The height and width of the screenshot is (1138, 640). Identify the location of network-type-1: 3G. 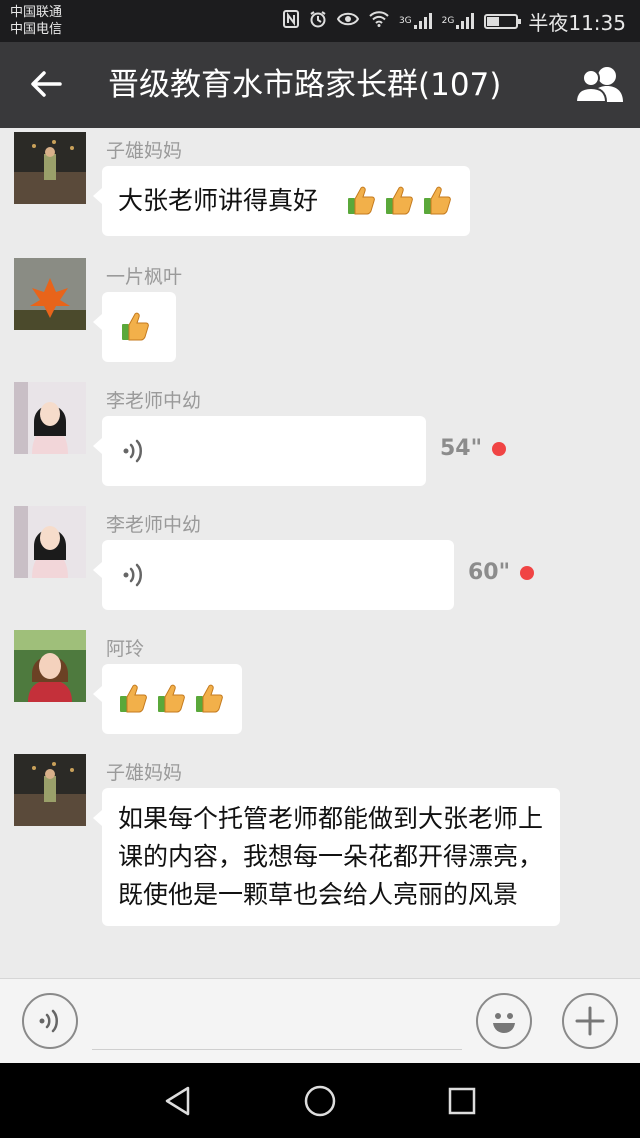
(405, 20).